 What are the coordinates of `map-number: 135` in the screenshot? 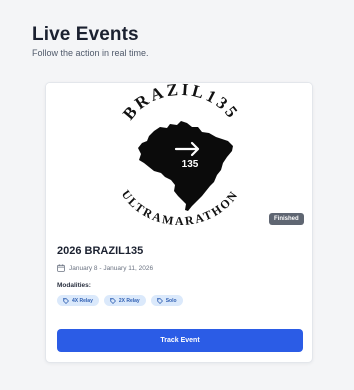 It's located at (190, 164).